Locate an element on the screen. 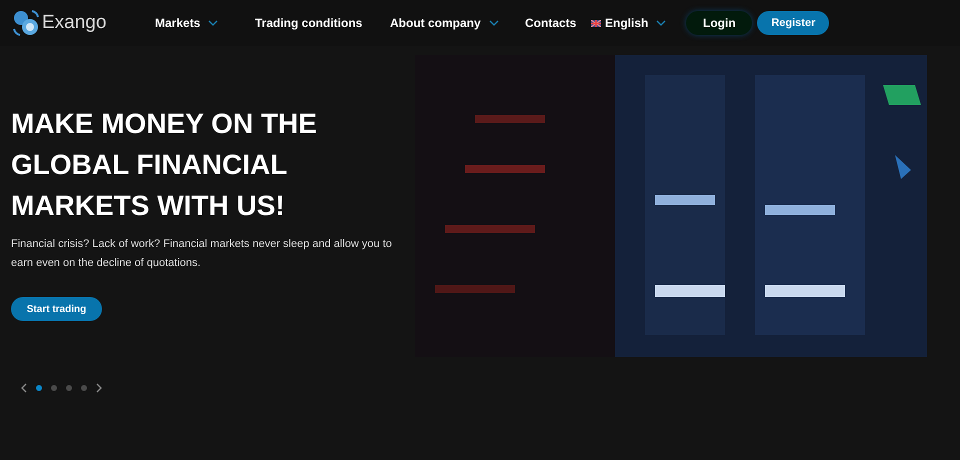  nav-link: Markets is located at coordinates (205, 23).